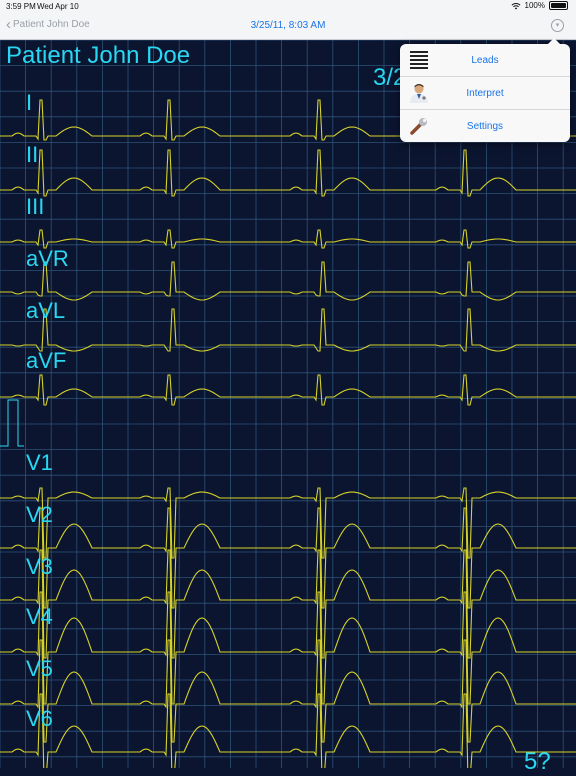  I want to click on nav-title: 3/25/11, 8:03 AM, so click(288, 25).